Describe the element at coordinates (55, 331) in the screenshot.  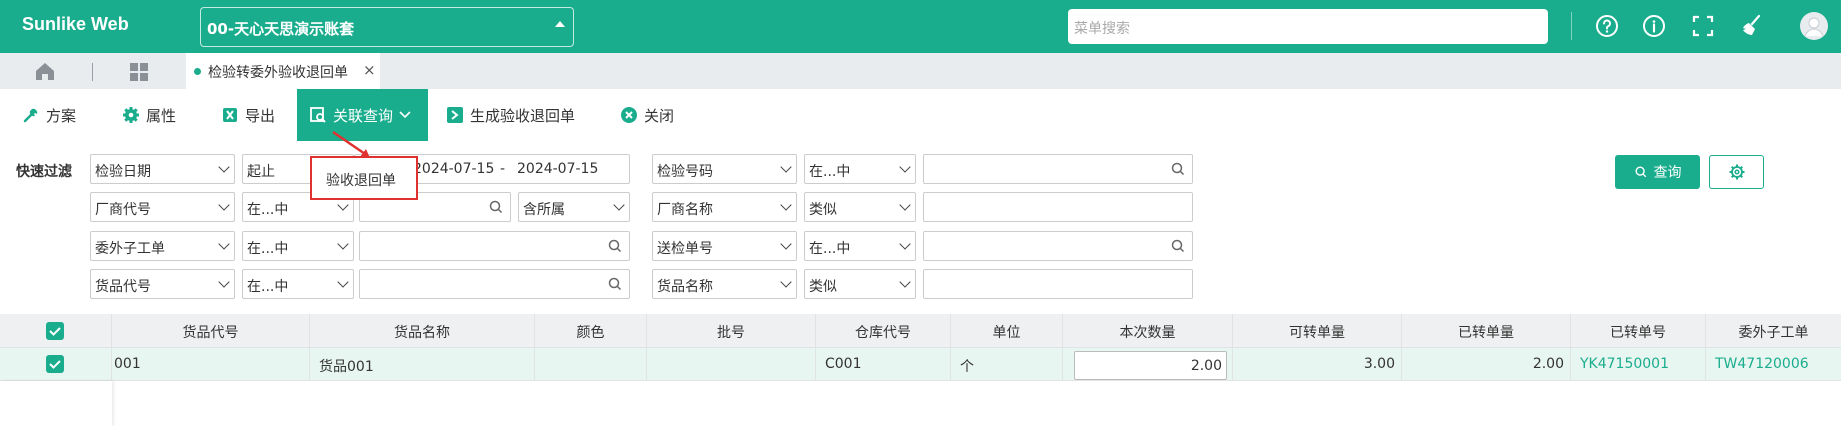
I see `select-all-checkbox` at that location.